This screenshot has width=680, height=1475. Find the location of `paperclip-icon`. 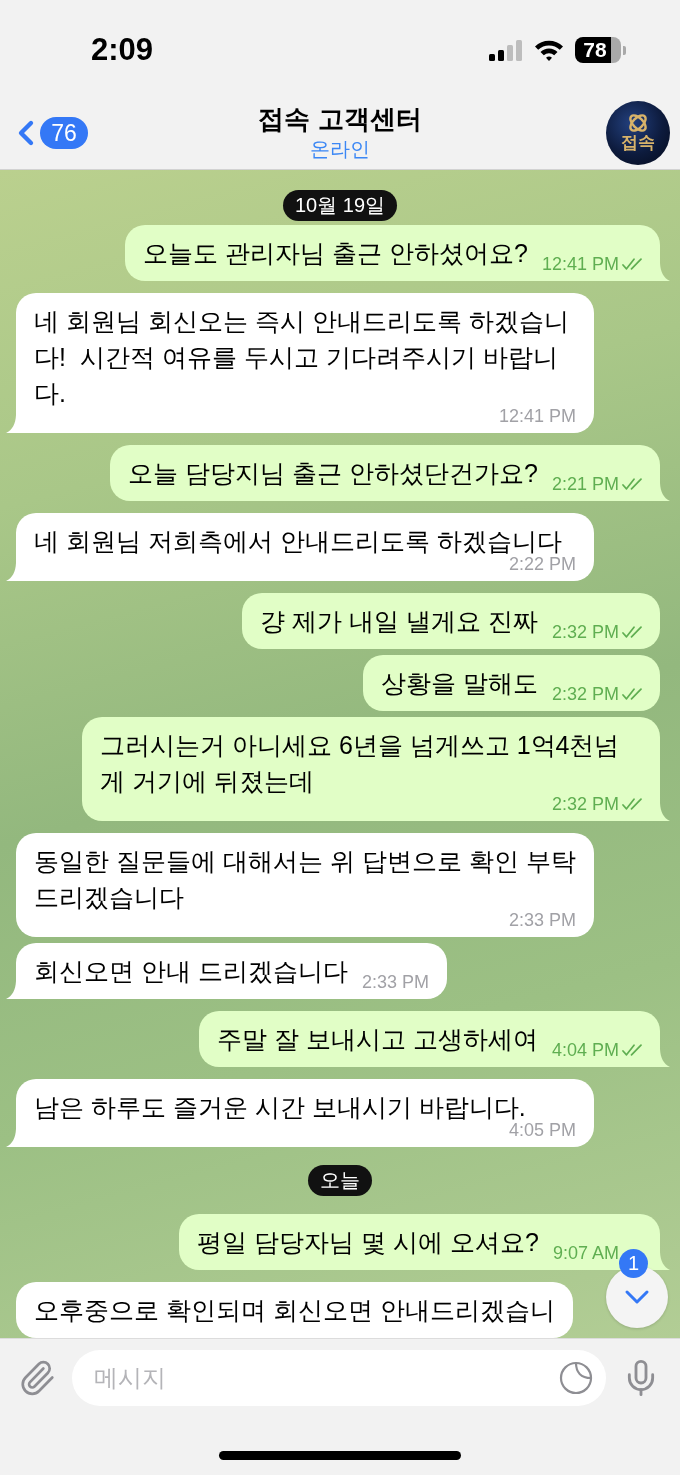

paperclip-icon is located at coordinates (37, 1378).